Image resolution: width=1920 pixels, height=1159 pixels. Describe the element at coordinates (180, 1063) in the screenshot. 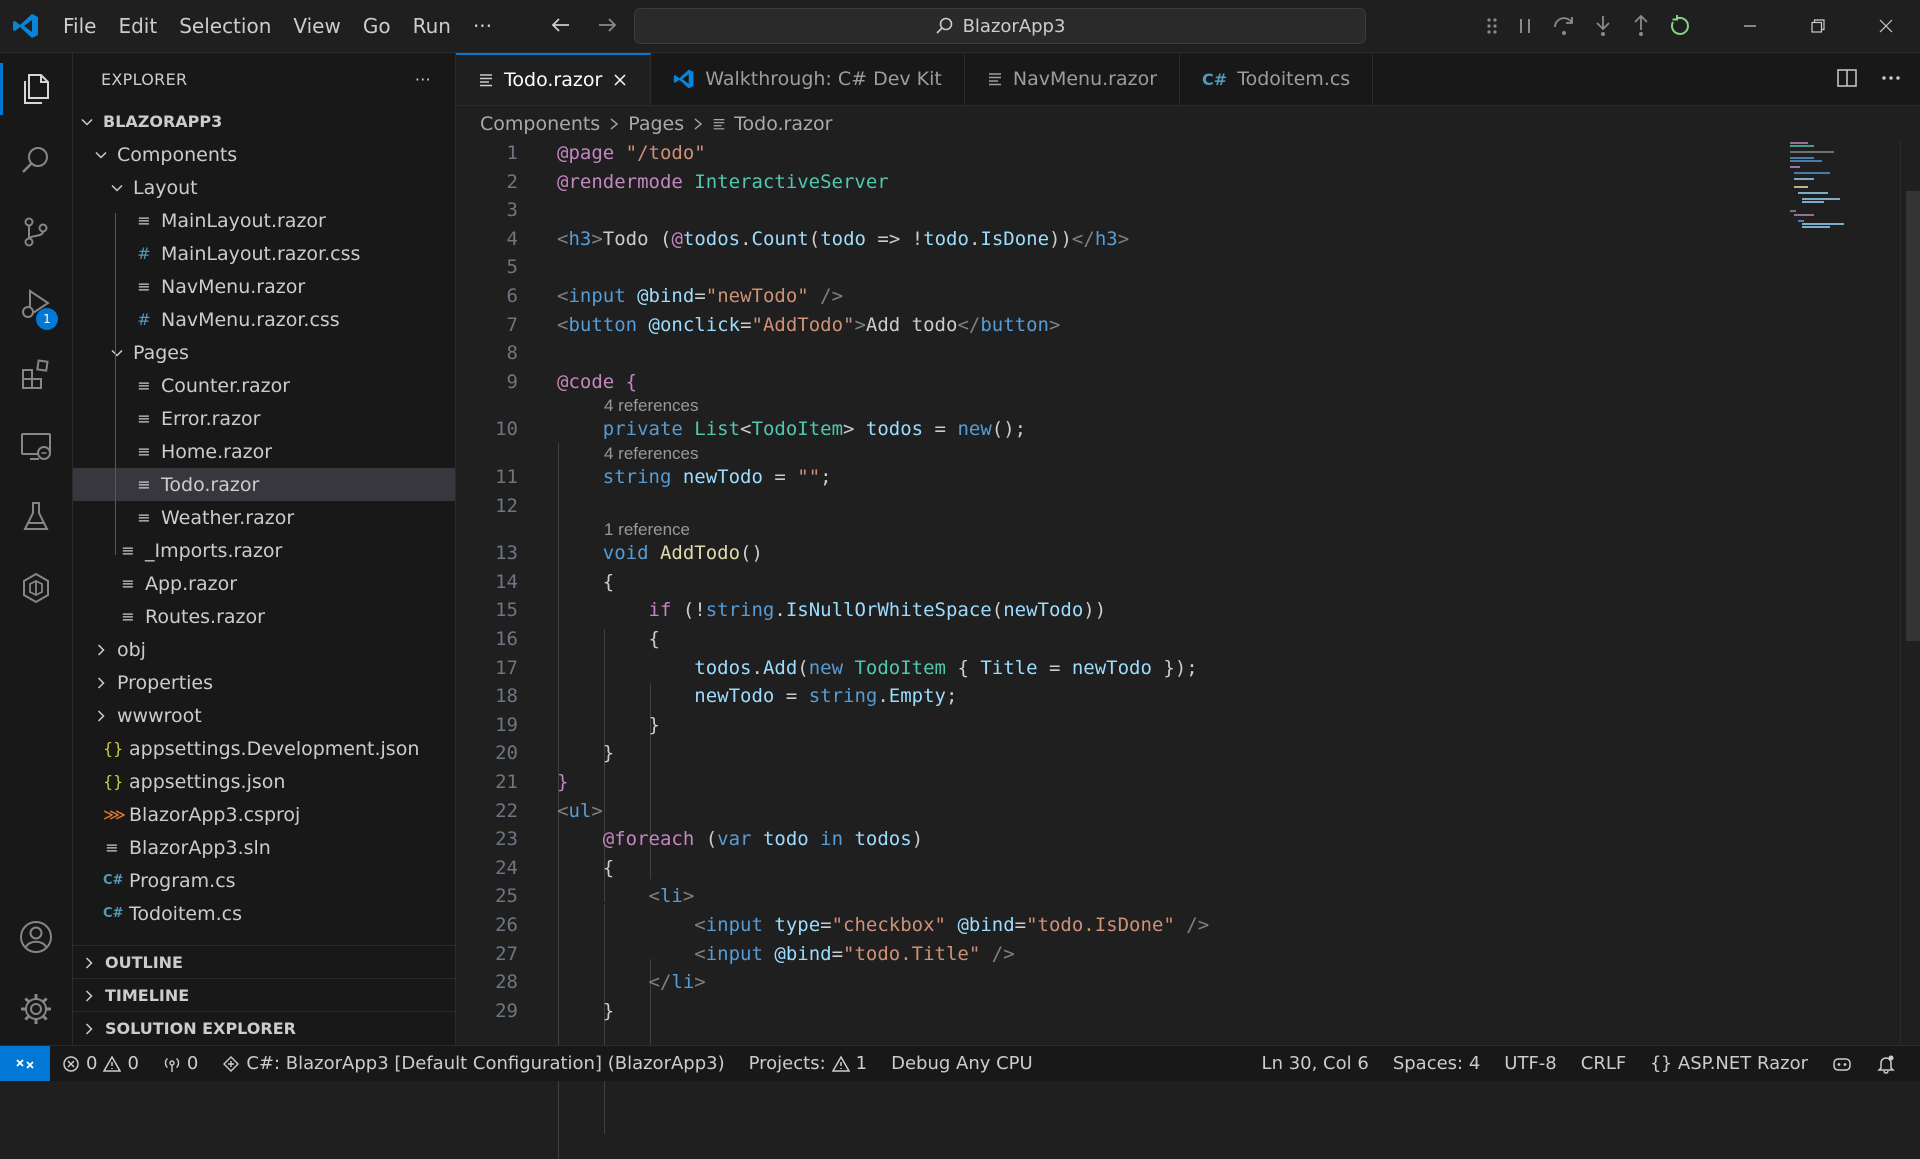

I see `ports-indicator: 0` at that location.